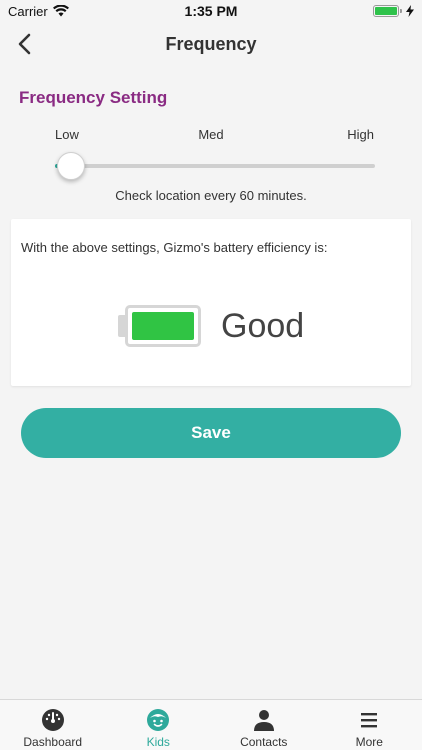 The width and height of the screenshot is (422, 750). What do you see at coordinates (264, 742) in the screenshot?
I see `tab-label: Contacts` at bounding box center [264, 742].